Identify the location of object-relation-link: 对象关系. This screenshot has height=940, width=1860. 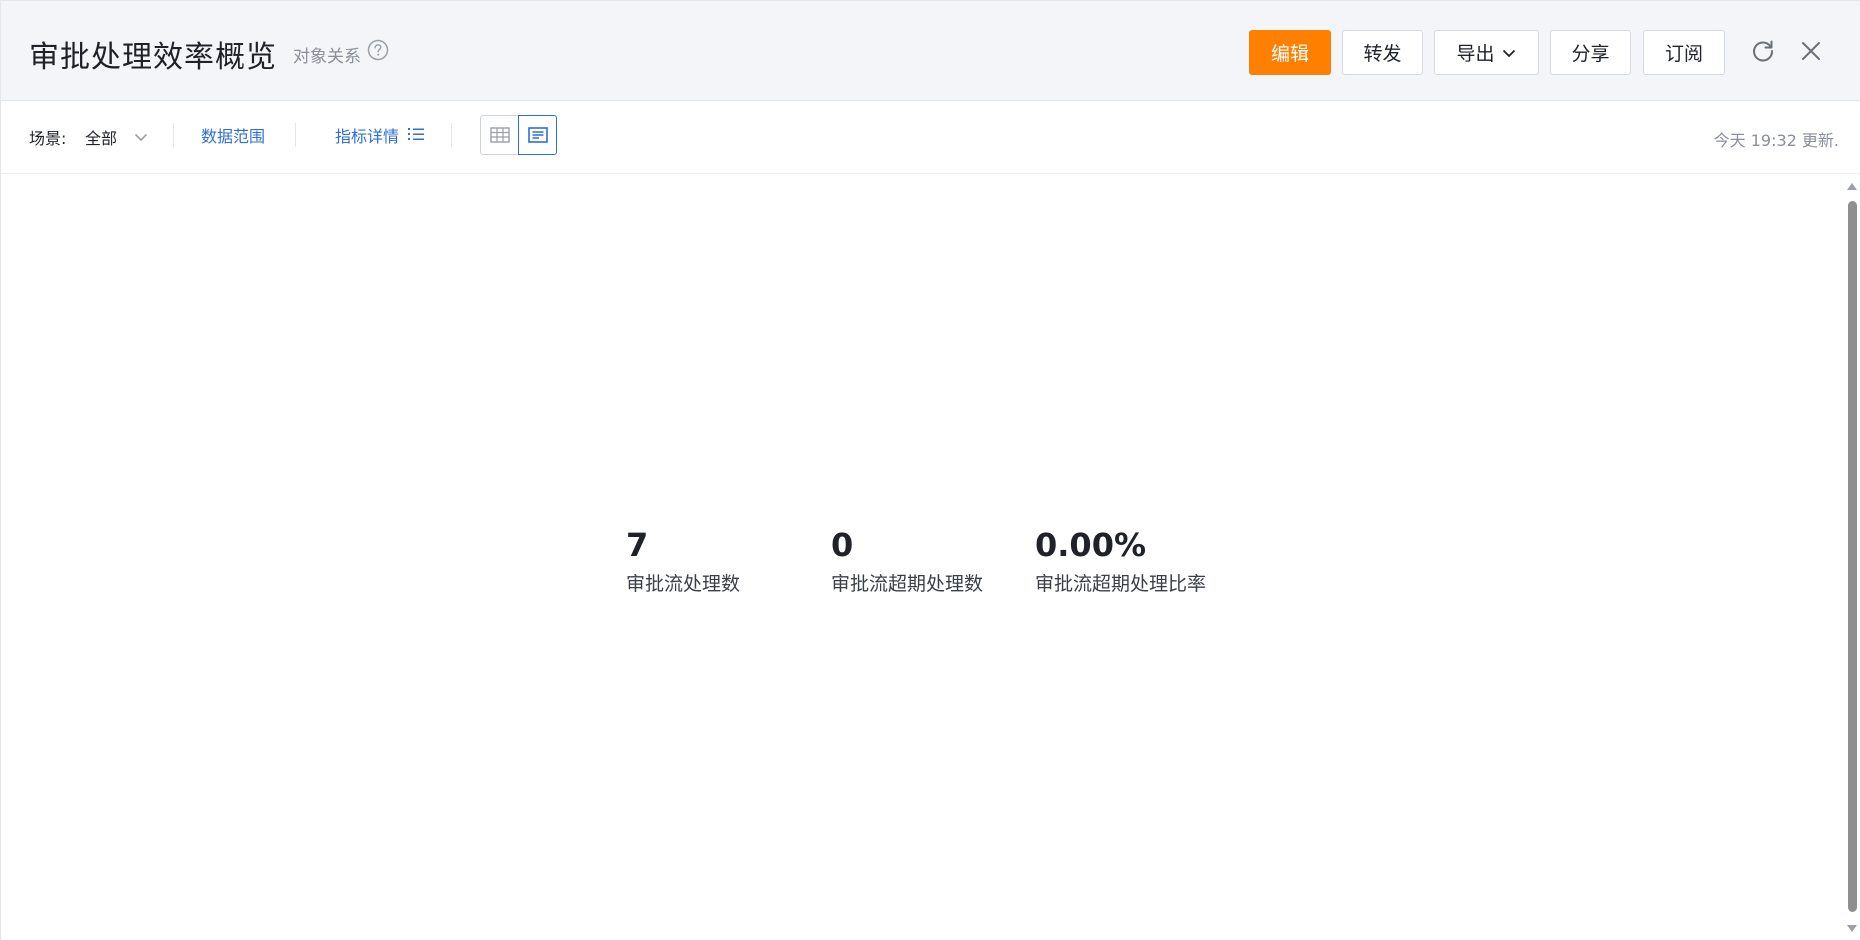
(327, 54).